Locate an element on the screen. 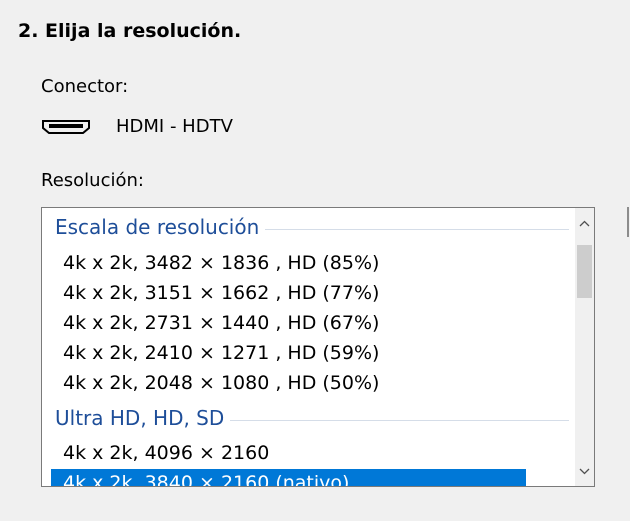  group-header-scaled: Escala de resolución is located at coordinates (312, 227).